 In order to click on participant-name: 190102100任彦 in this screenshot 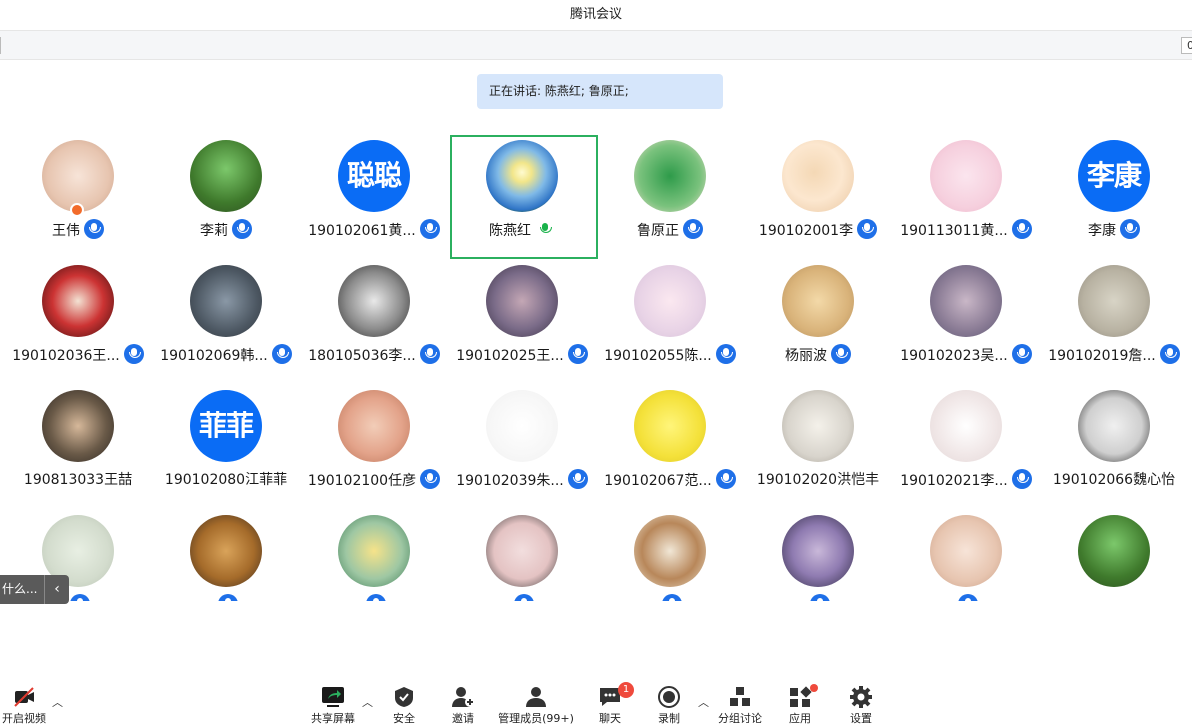, I will do `click(362, 481)`.